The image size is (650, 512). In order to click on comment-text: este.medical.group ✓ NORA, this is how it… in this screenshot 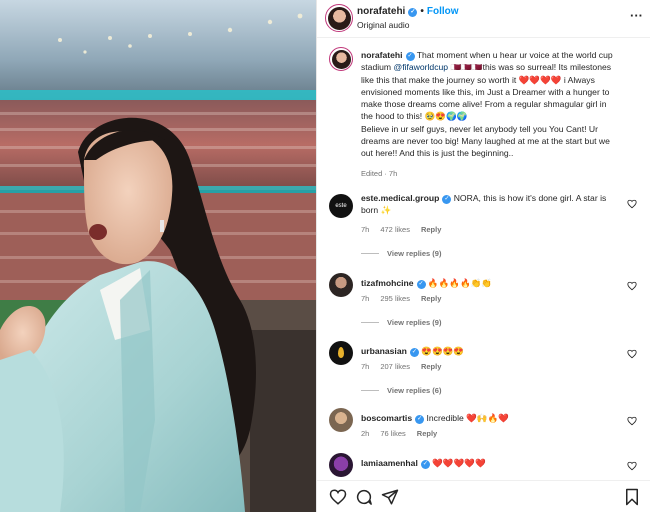, I will do `click(492, 204)`.